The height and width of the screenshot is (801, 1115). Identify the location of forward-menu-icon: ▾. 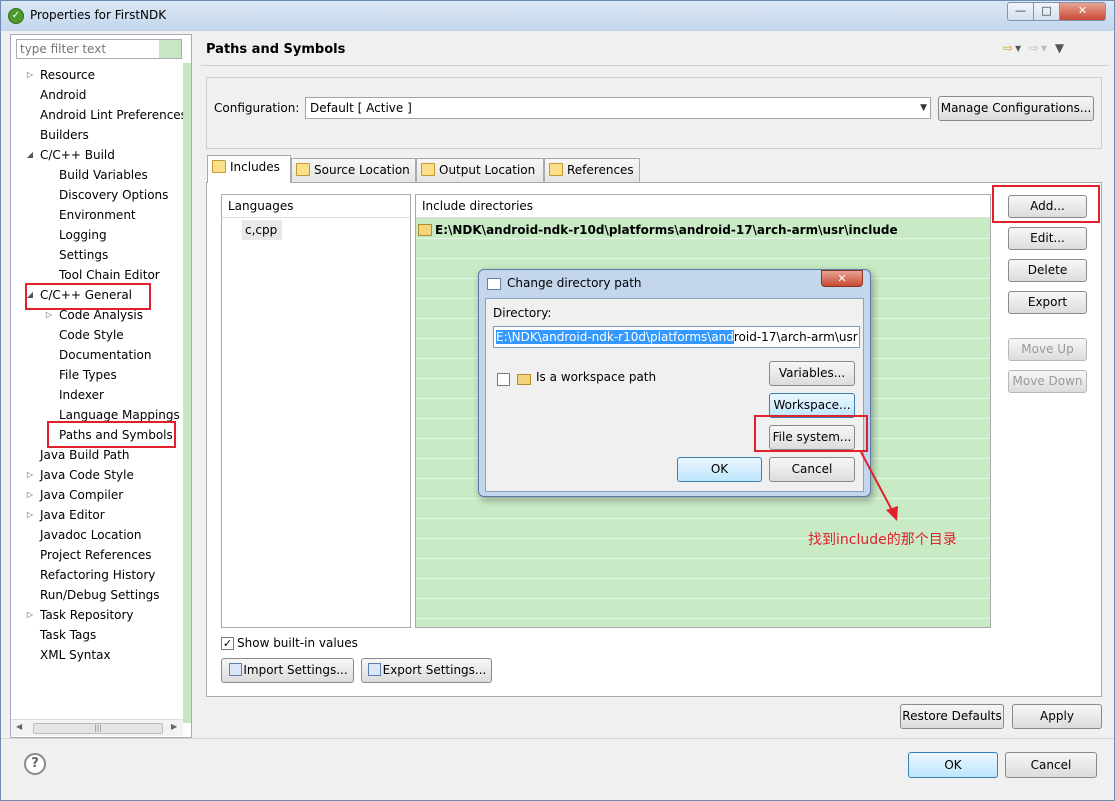
(1045, 48).